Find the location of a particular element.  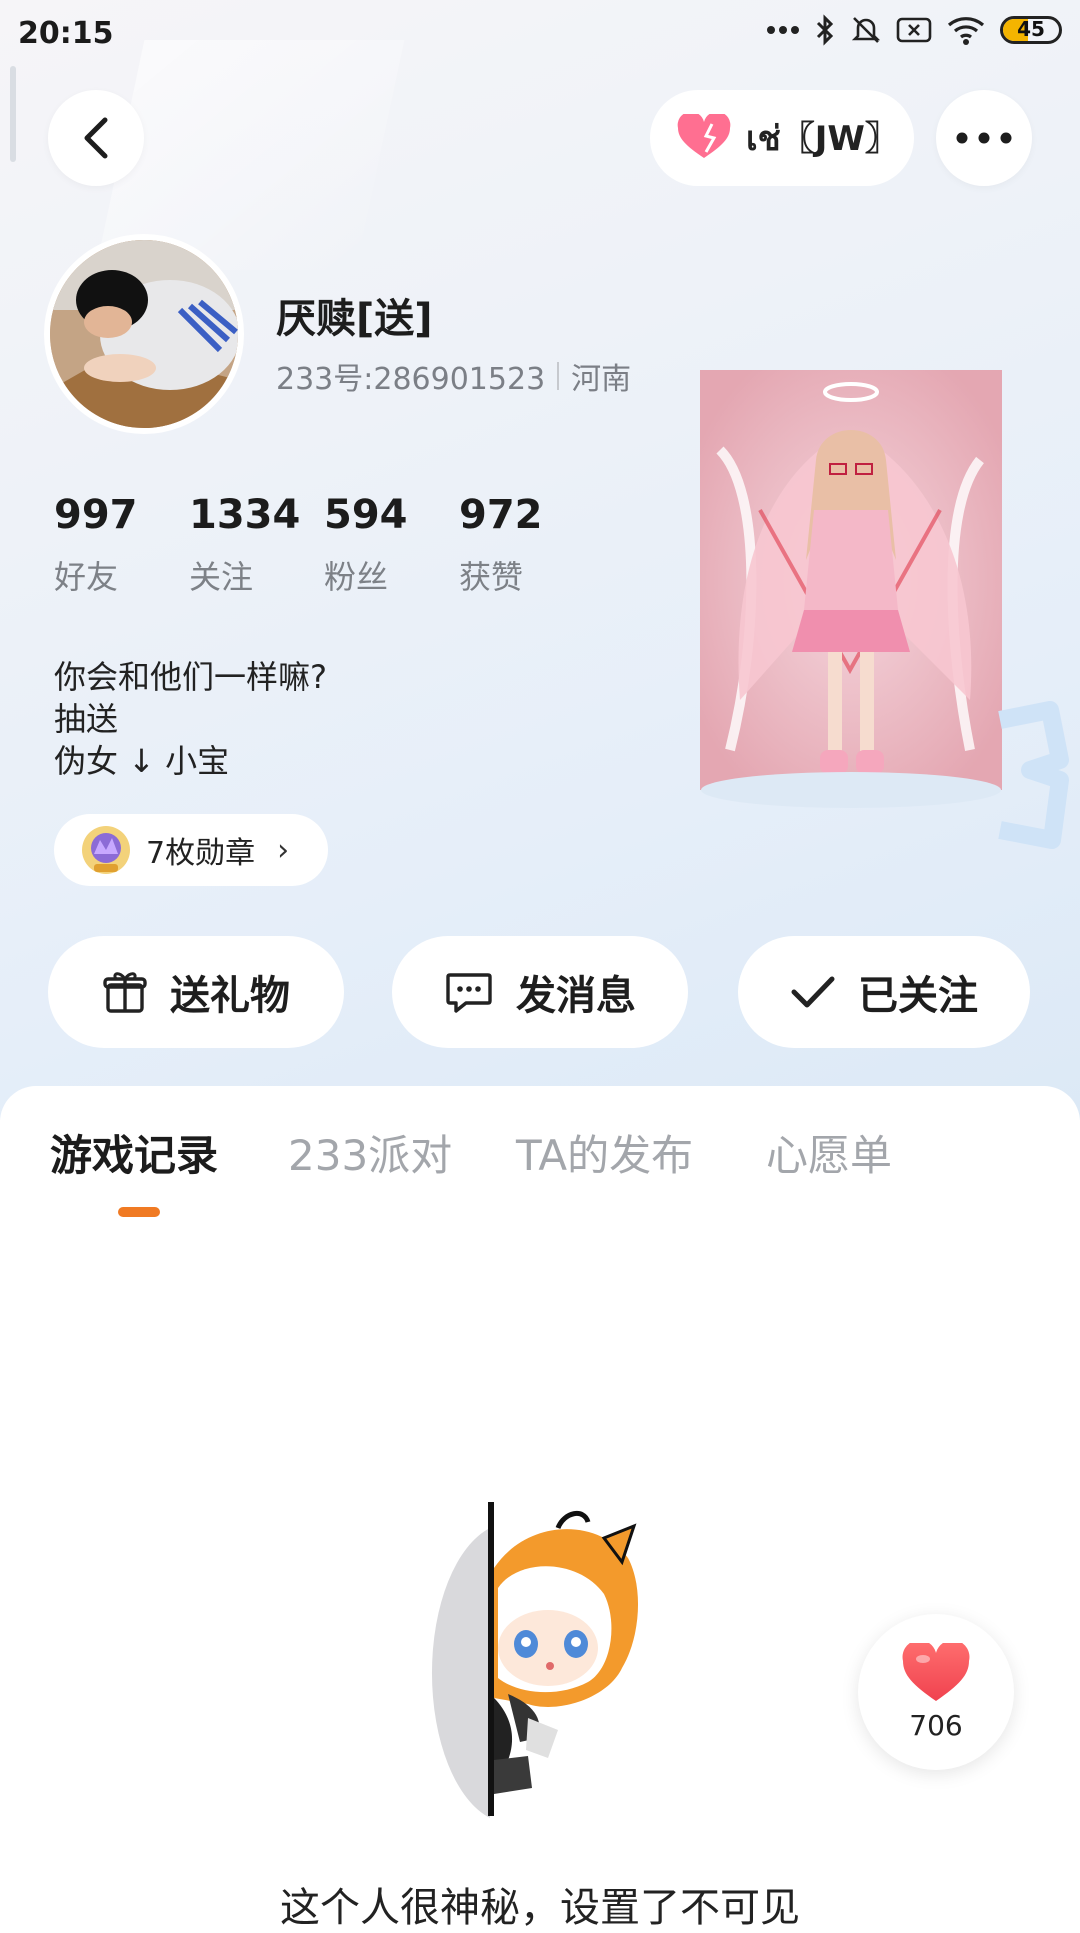

profile-stats: 997 好友 1334 关注 594 粉丝 972 获赞 is located at coordinates (324, 545).